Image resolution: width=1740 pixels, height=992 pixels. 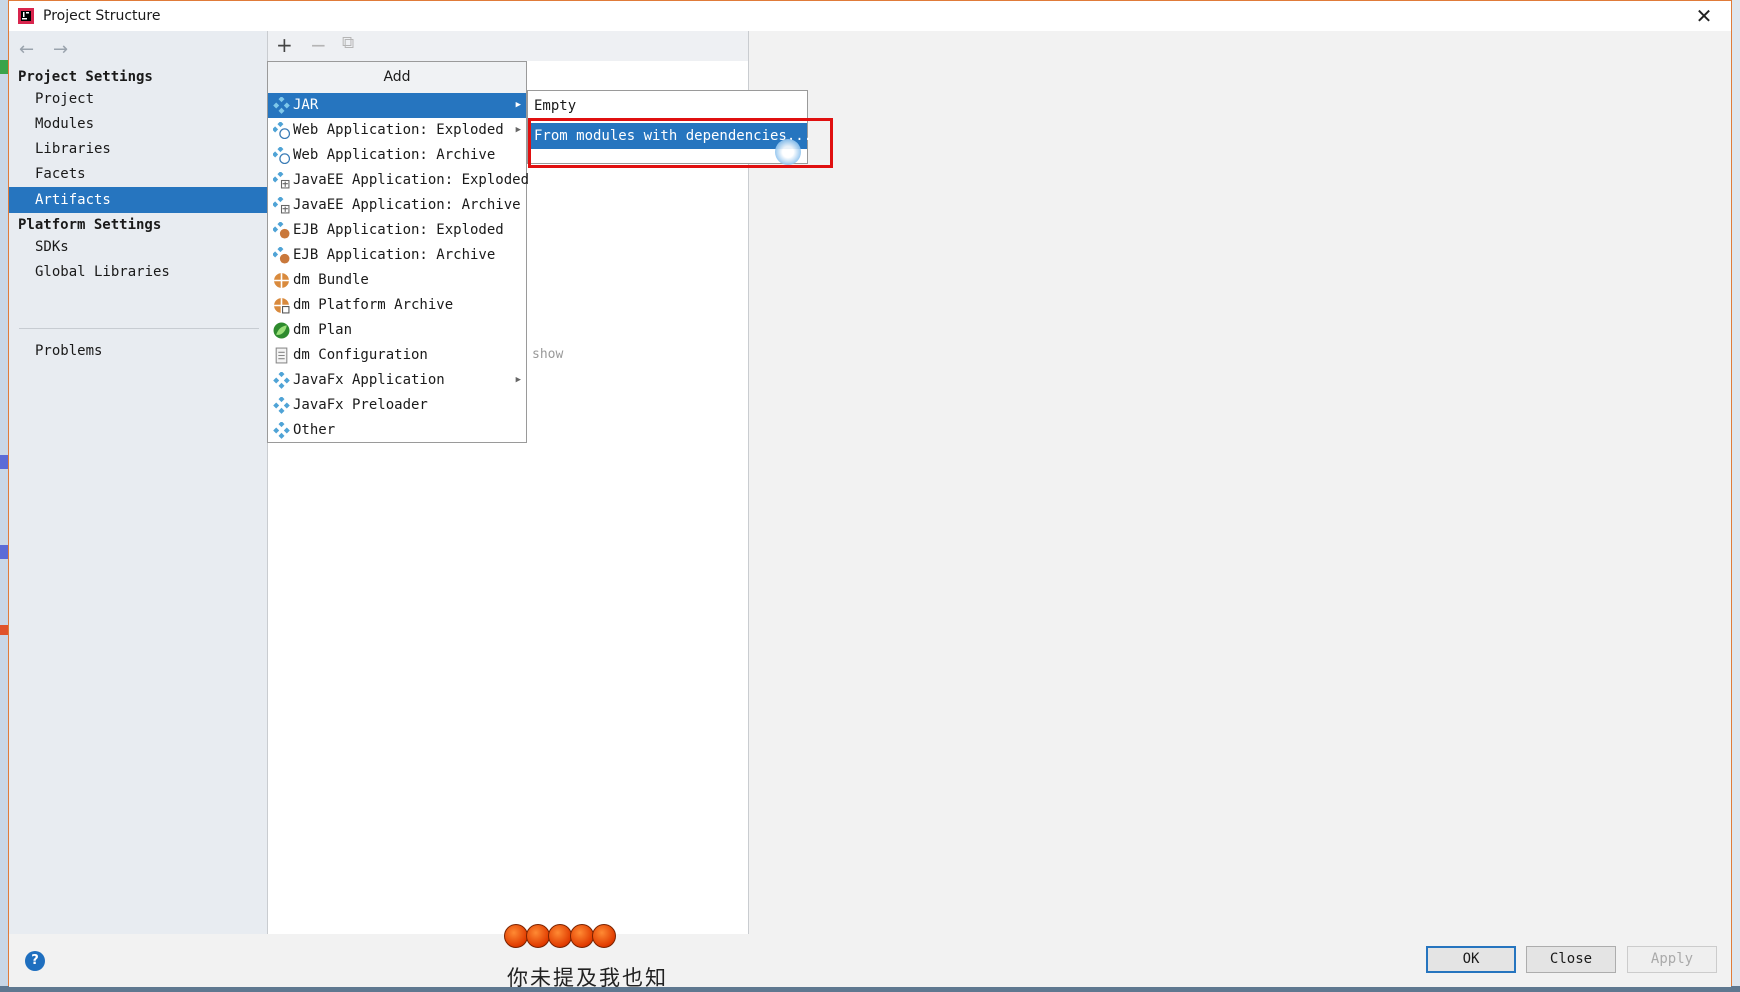 What do you see at coordinates (394, 255) in the screenshot?
I see `menu-item-label: EJB Application: Archive` at bounding box center [394, 255].